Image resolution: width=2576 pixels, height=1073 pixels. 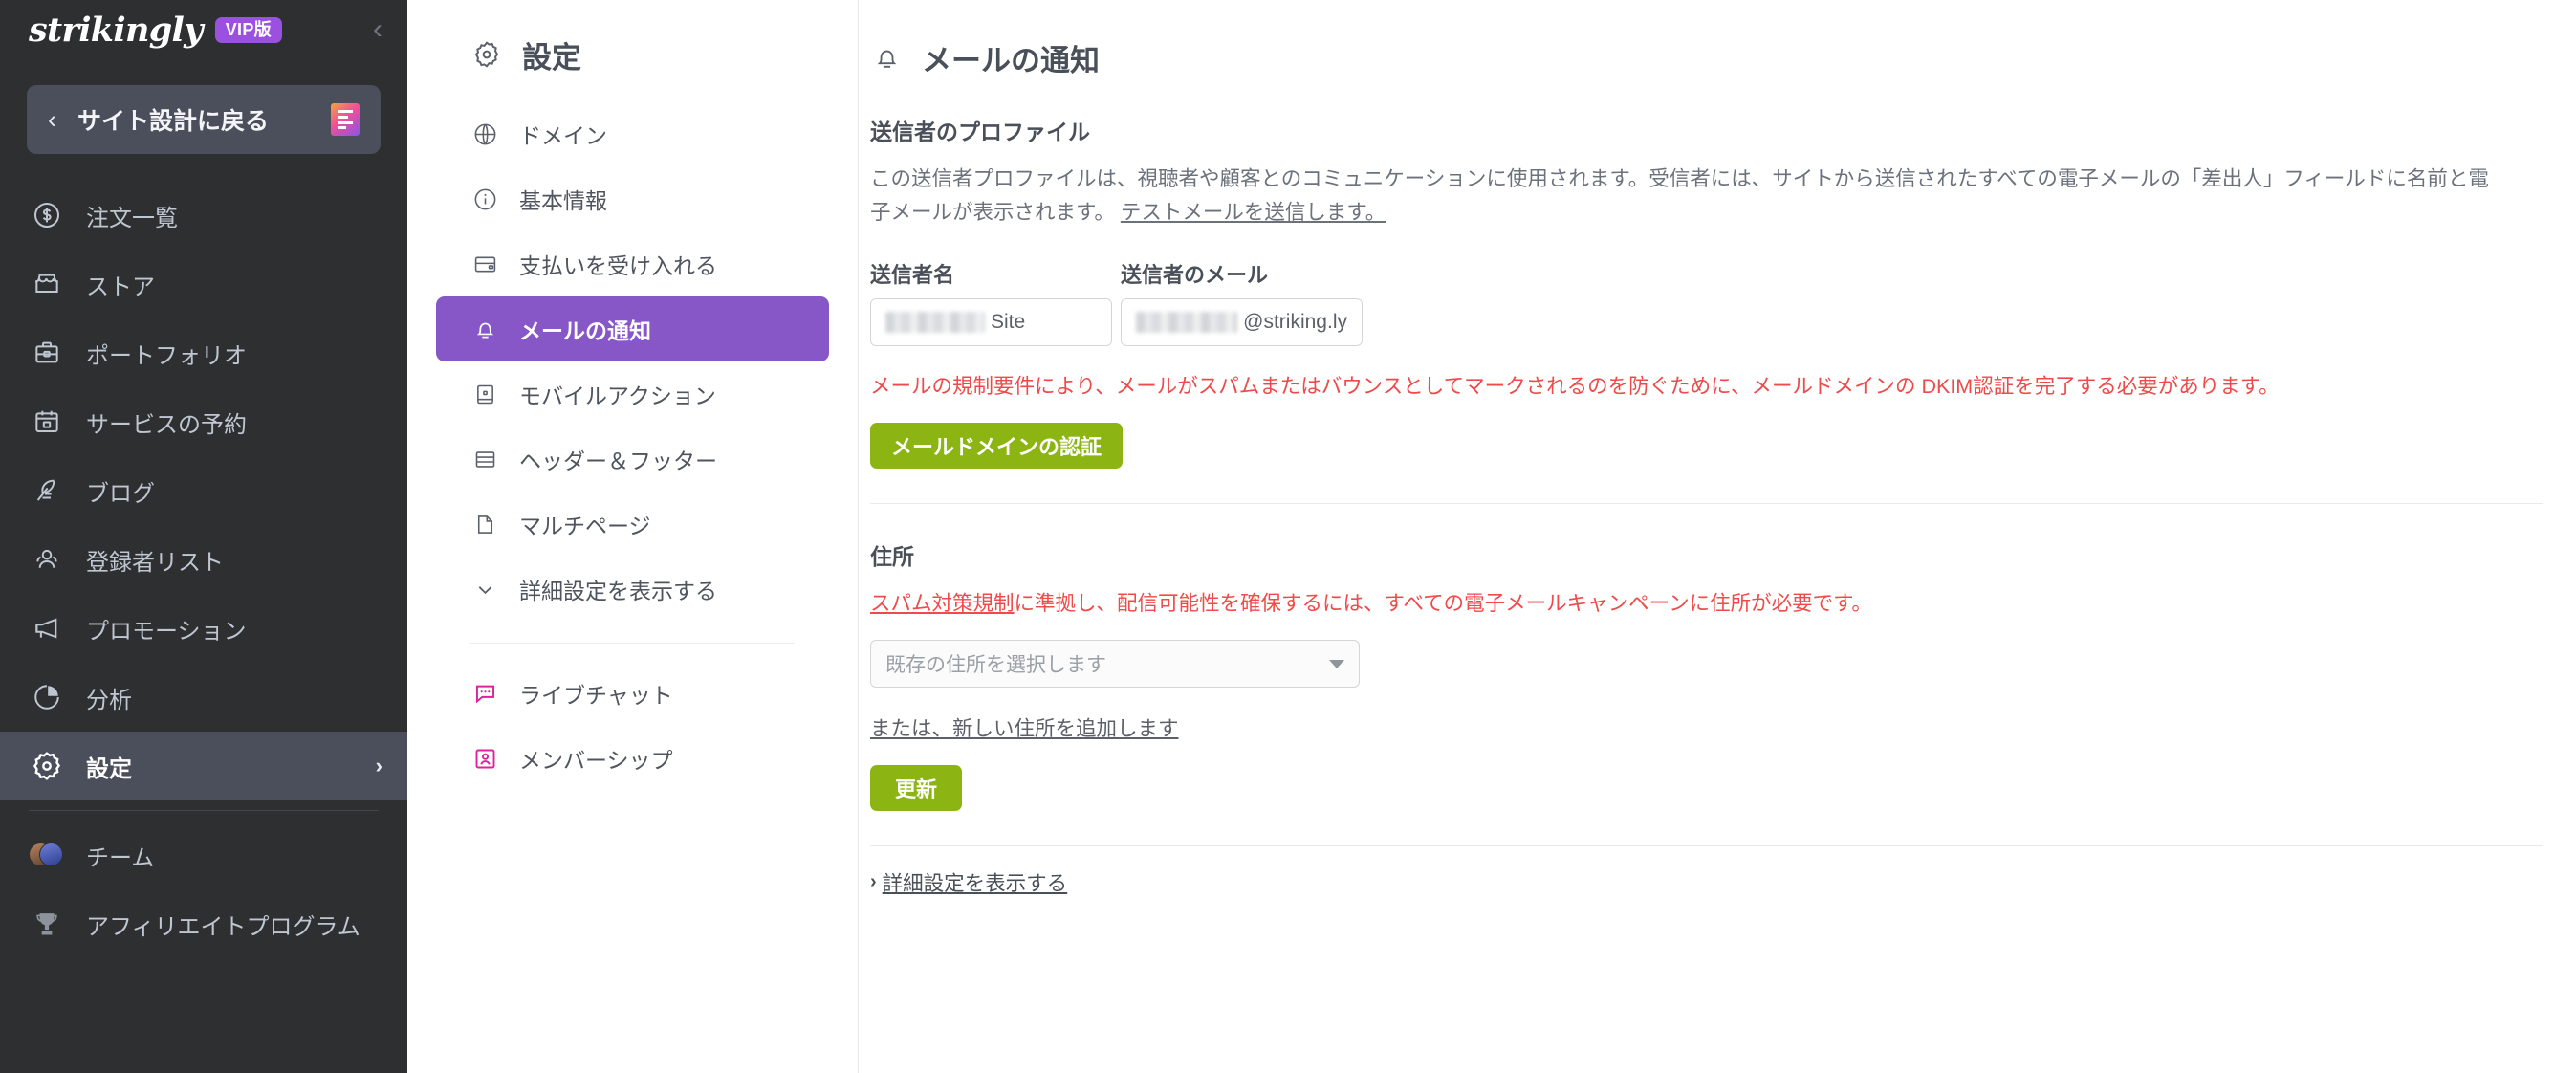 I want to click on sidebar-item-subscribers: 登録者リスト, so click(x=203, y=559).